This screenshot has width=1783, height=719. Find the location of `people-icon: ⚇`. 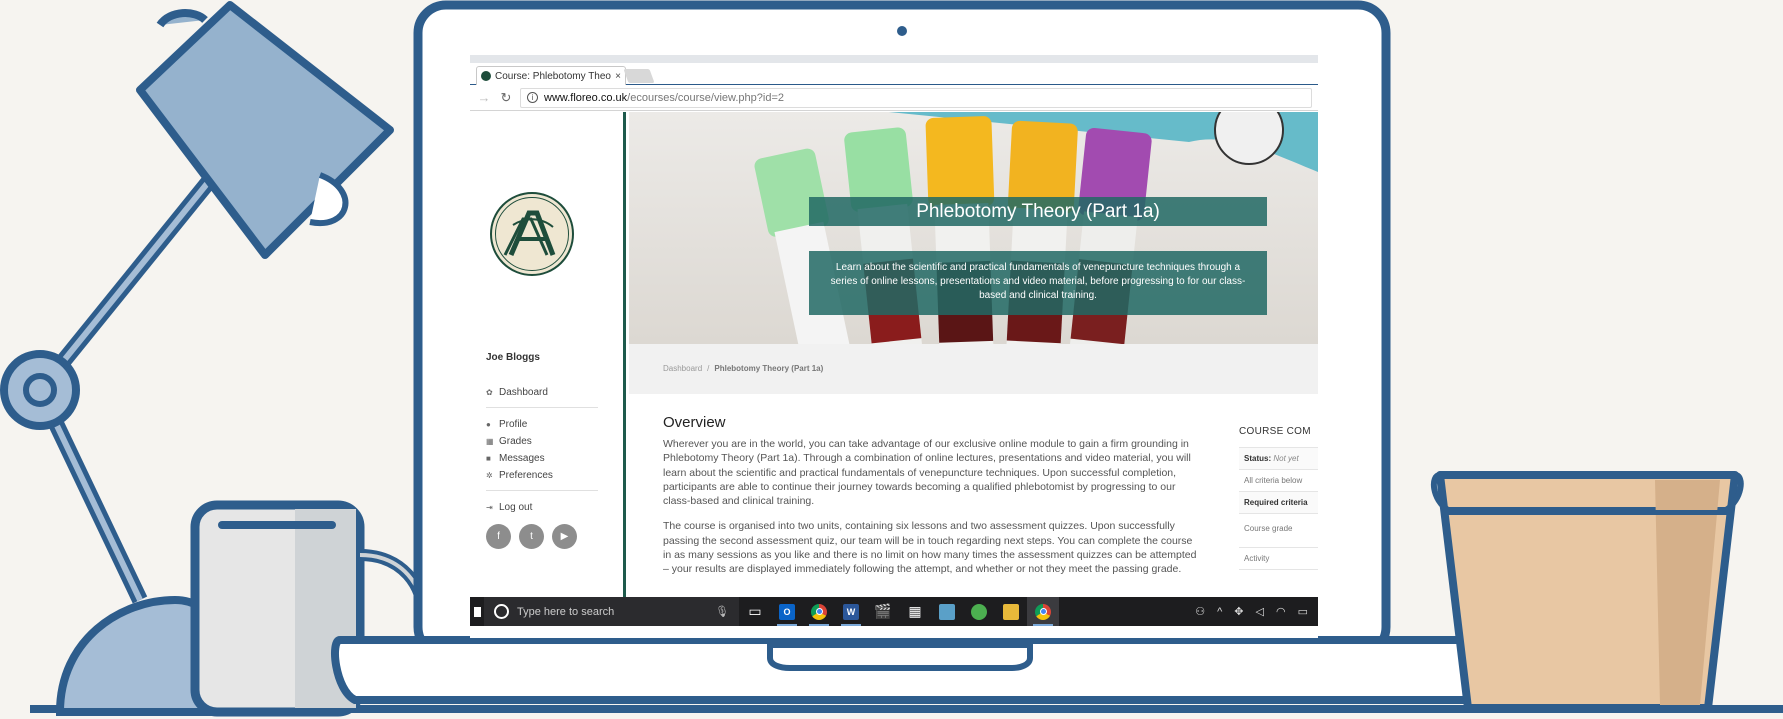

people-icon: ⚇ is located at coordinates (1200, 611).